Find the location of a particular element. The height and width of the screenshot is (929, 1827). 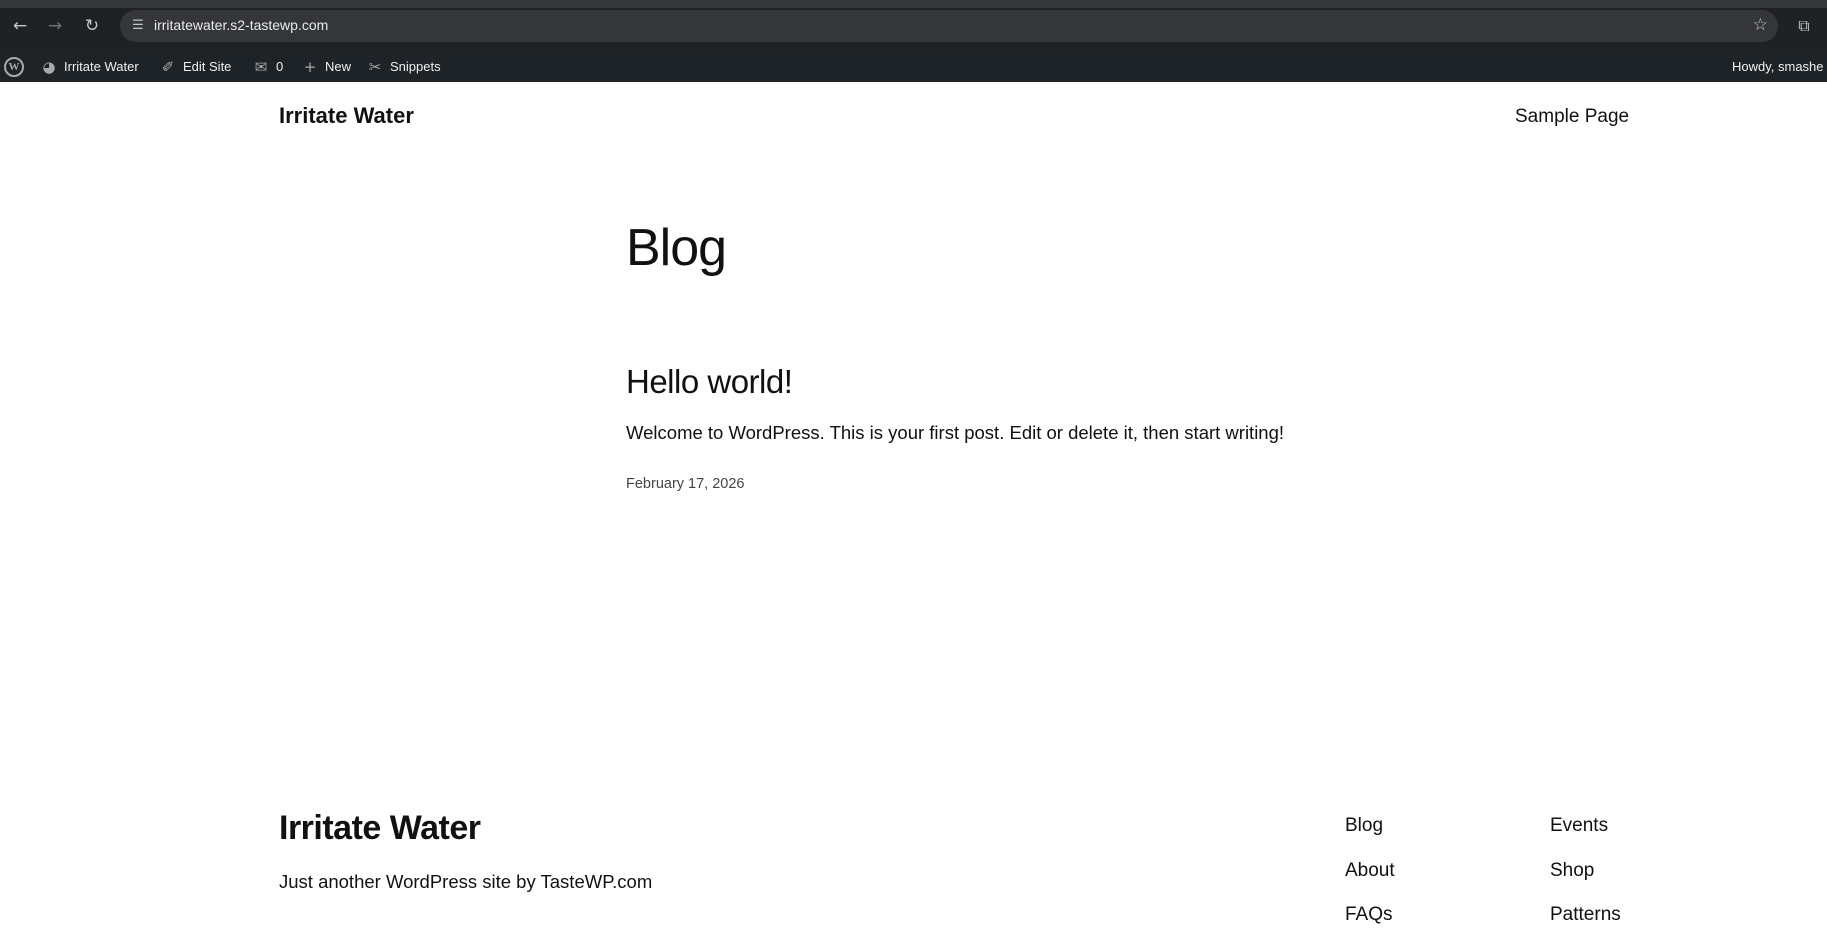

admin-bar-comments: ✉ 0 is located at coordinates (268, 67).